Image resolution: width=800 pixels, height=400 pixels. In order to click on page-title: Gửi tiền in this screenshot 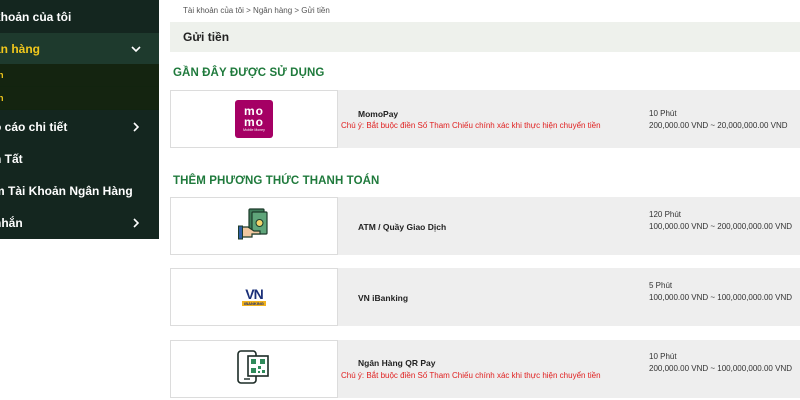, I will do `click(206, 37)`.